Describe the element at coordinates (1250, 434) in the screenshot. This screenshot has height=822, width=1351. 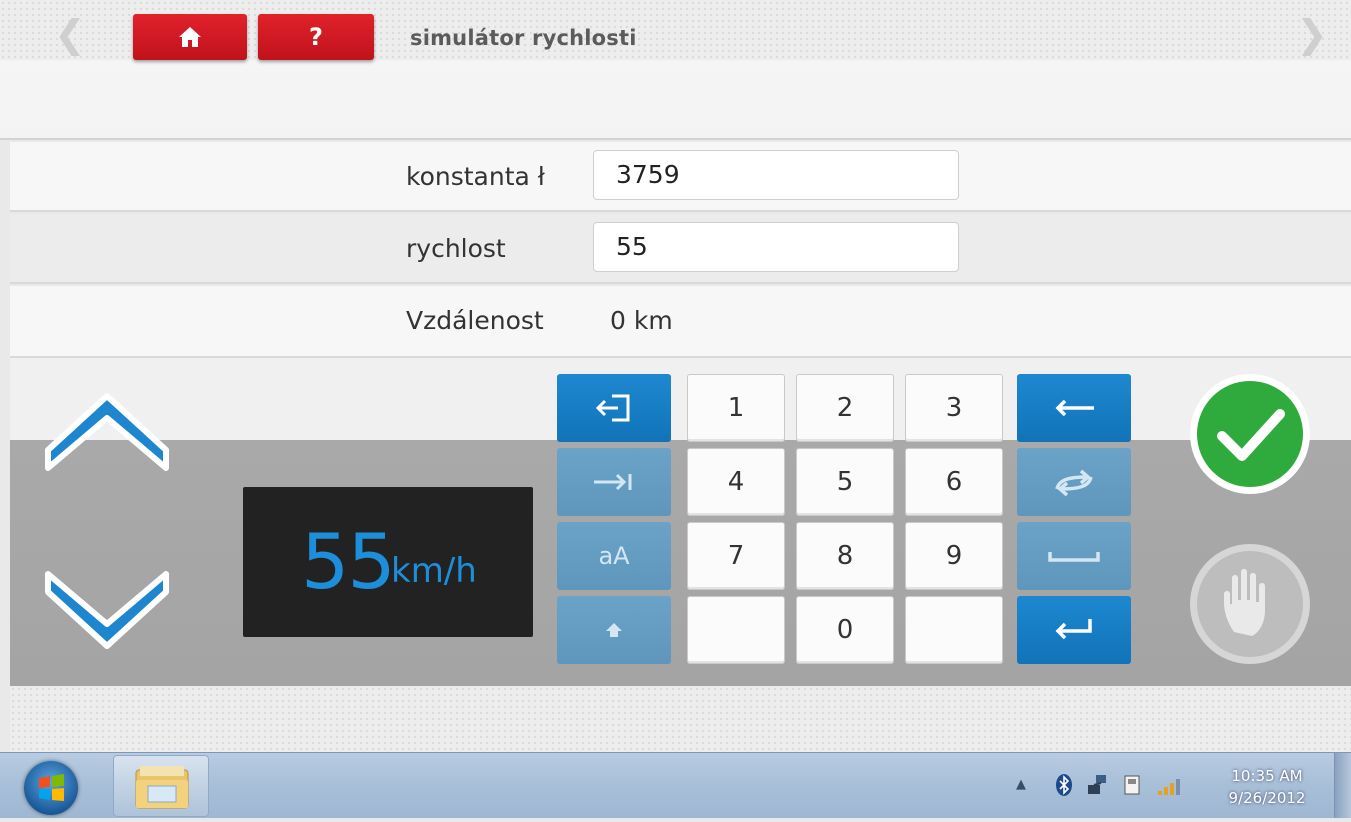
I see `confirm-button` at that location.